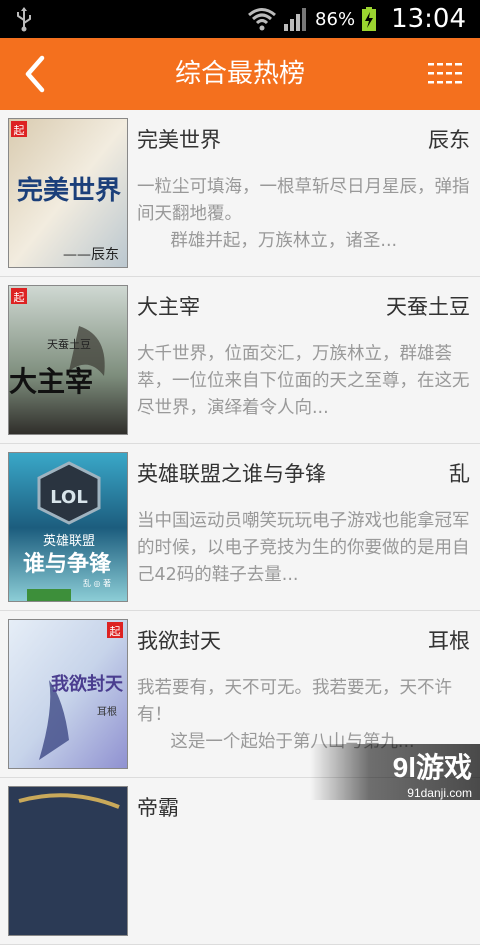  What do you see at coordinates (262, 19) in the screenshot?
I see `wifi-icon` at bounding box center [262, 19].